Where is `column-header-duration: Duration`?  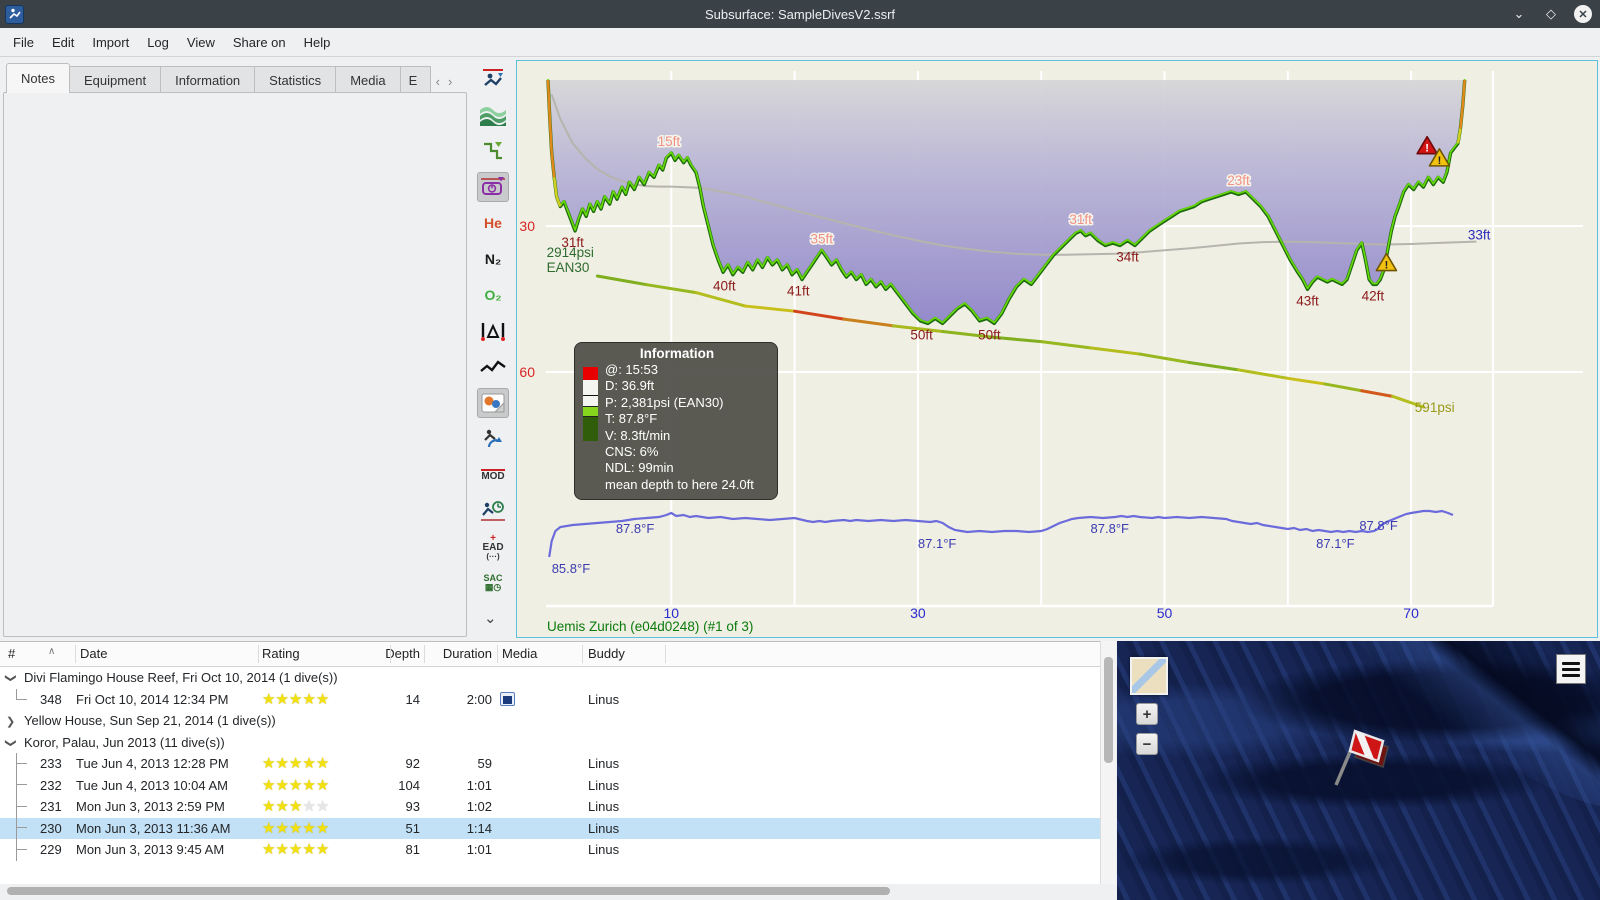 column-header-duration: Duration is located at coordinates (458, 653).